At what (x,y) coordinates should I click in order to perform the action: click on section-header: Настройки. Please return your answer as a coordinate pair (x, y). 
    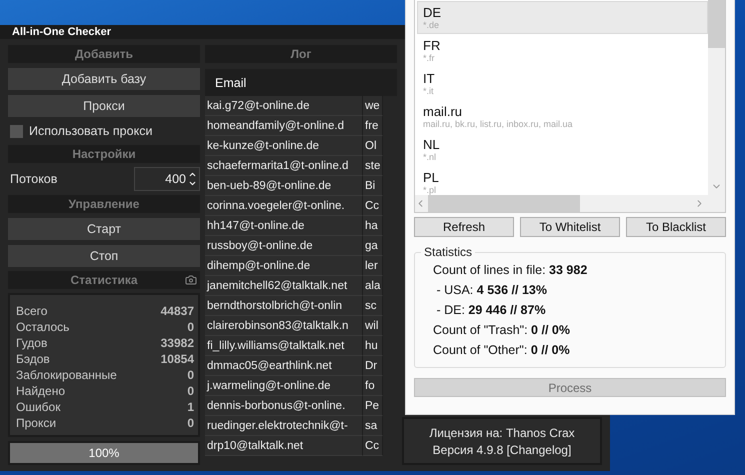
    Looking at the image, I should click on (104, 154).